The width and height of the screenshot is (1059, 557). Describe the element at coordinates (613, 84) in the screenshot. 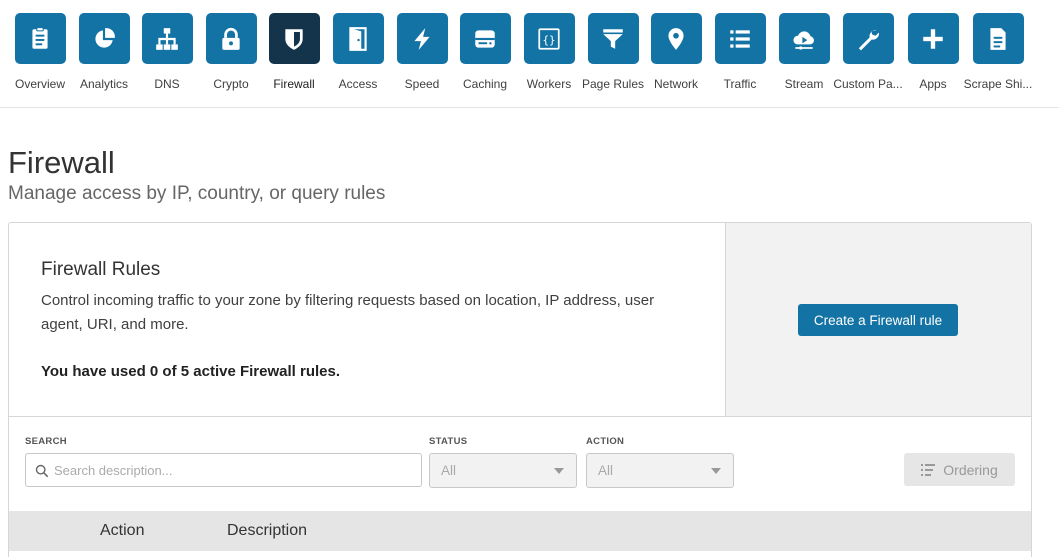

I see `nav-label: Page Rules` at that location.